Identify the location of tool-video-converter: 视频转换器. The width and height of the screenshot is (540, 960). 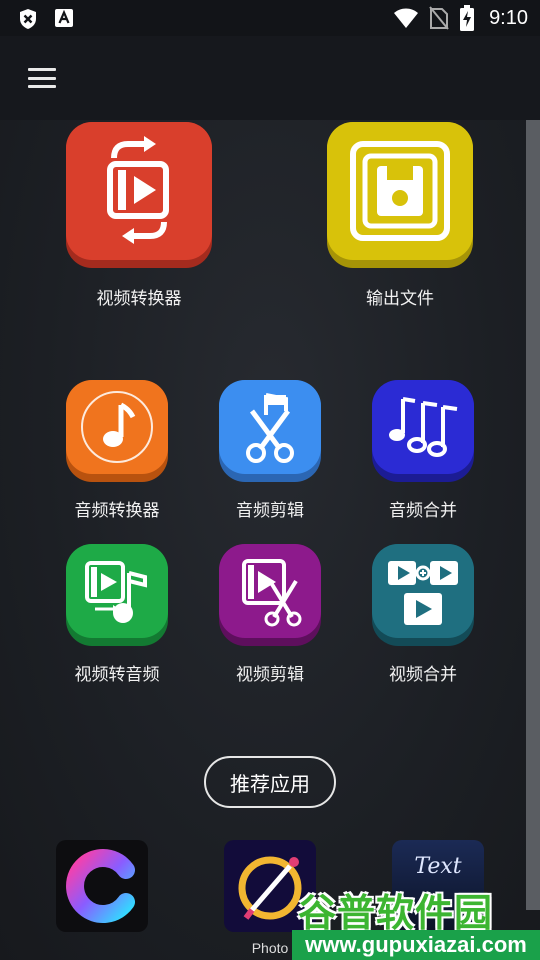
(139, 215).